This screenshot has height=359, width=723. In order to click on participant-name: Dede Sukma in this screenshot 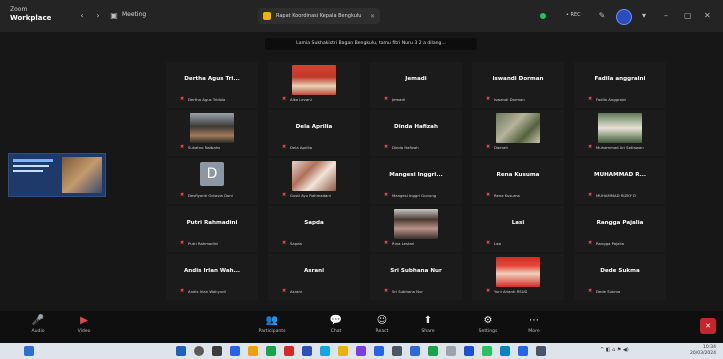, I will do `click(620, 271)`.